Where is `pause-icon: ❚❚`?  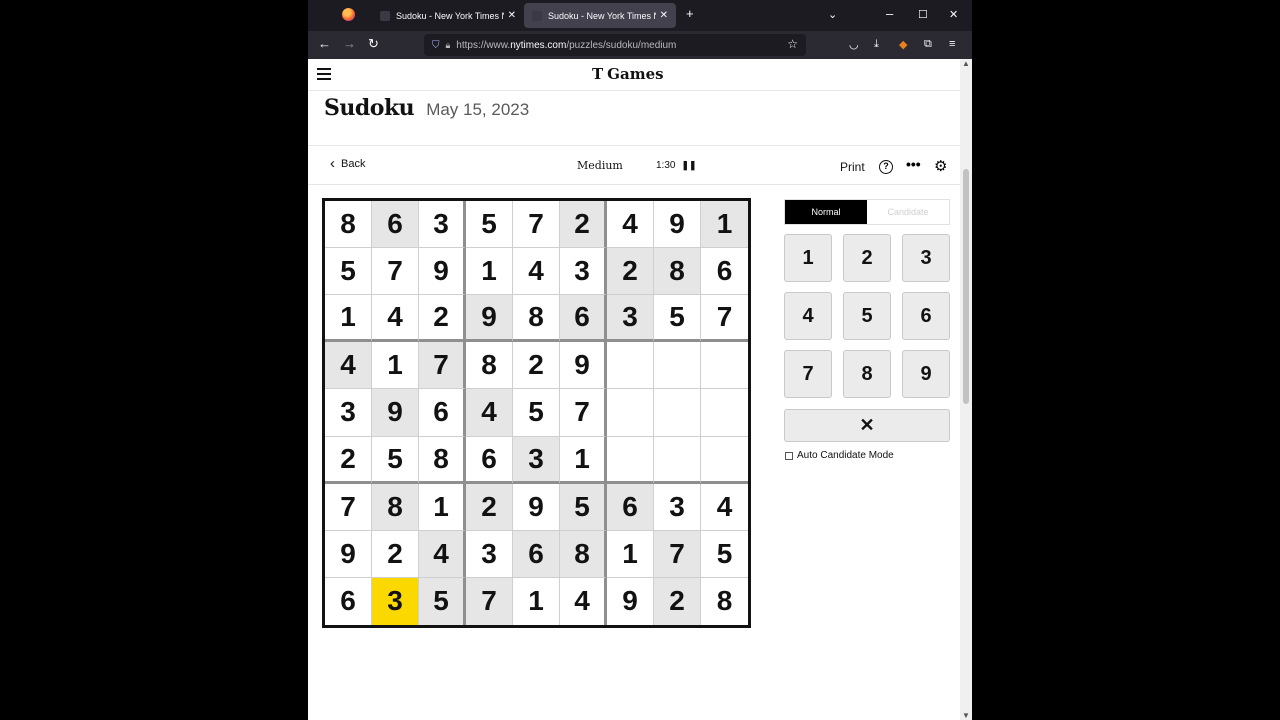 pause-icon: ❚❚ is located at coordinates (688, 165).